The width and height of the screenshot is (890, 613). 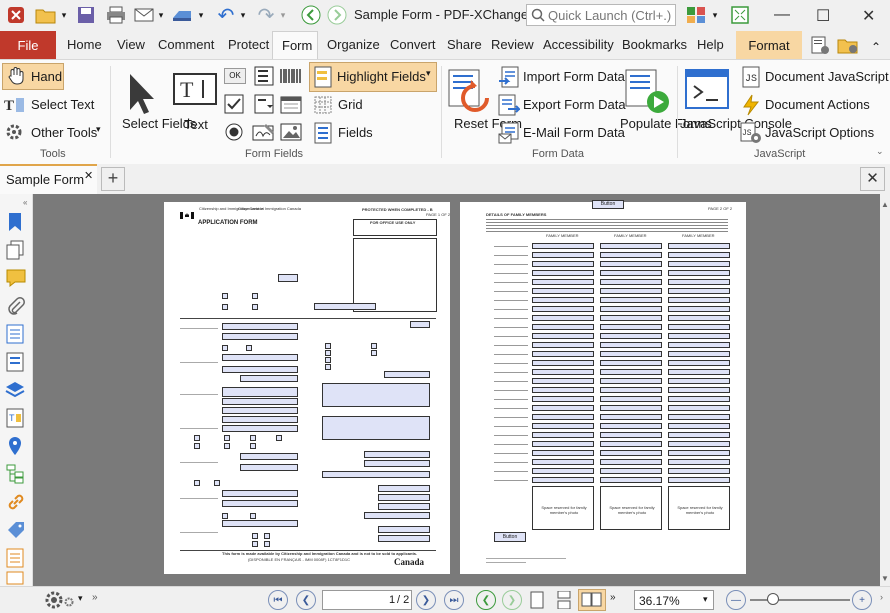 I want to click on document-actions-icon, so click(x=751, y=106).